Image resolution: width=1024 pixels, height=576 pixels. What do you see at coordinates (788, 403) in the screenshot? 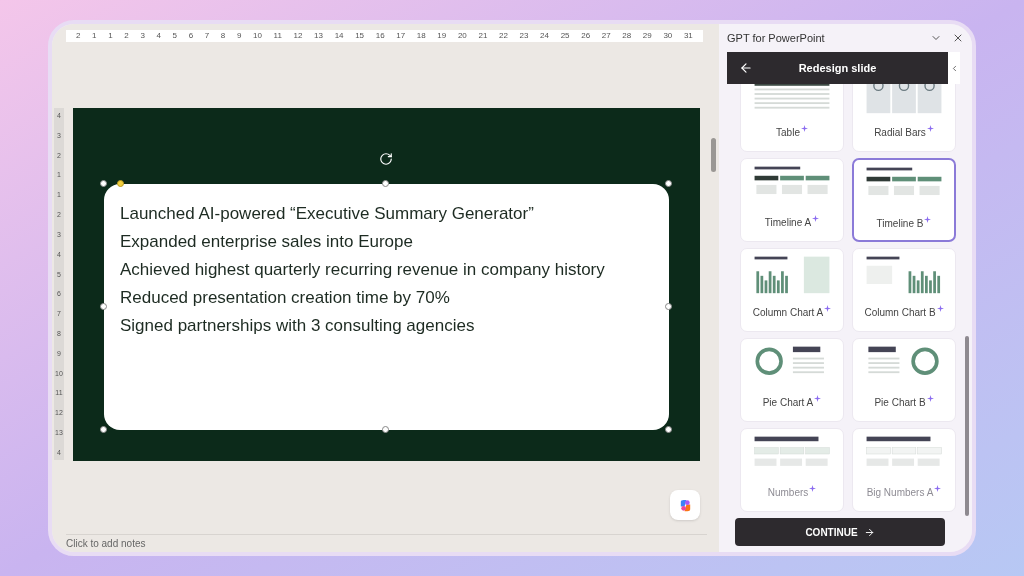
I see `layout-label: Pie Chart A` at bounding box center [788, 403].